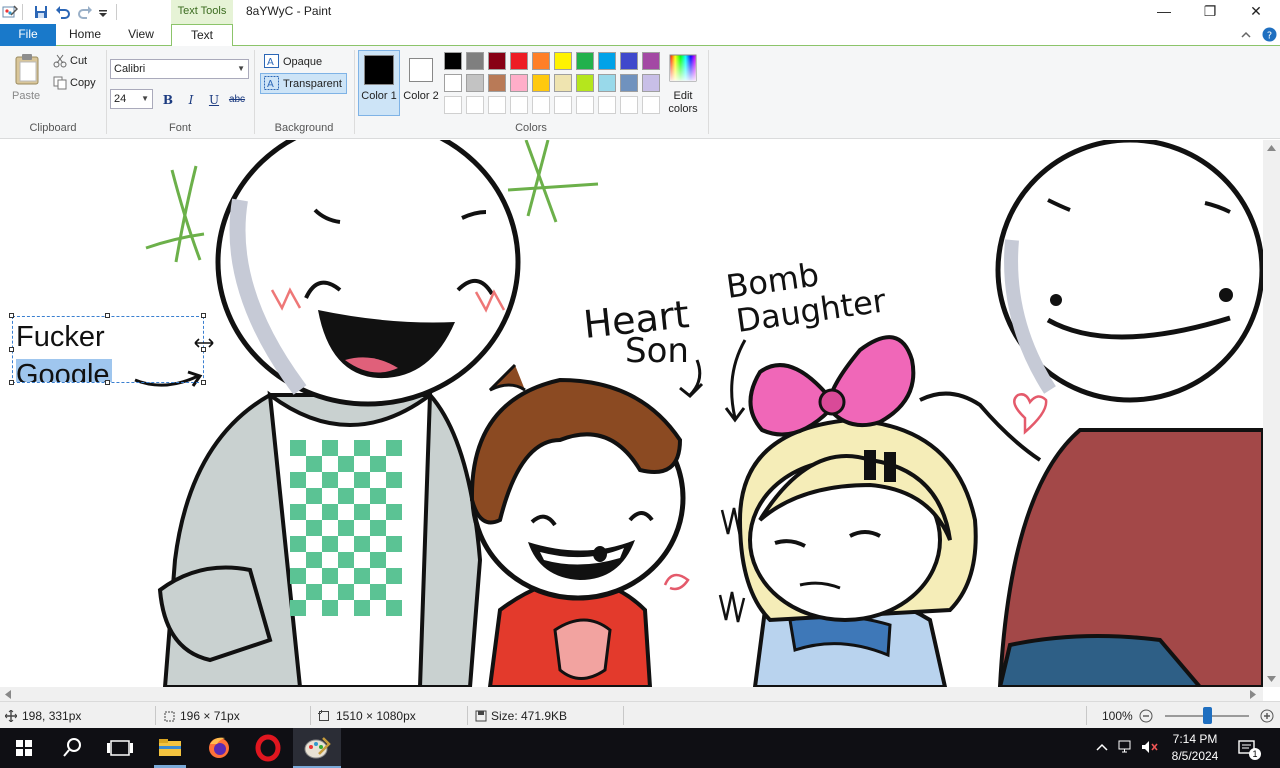  Describe the element at coordinates (1207, 715) in the screenshot. I see `zoom-slider-thumb` at that location.